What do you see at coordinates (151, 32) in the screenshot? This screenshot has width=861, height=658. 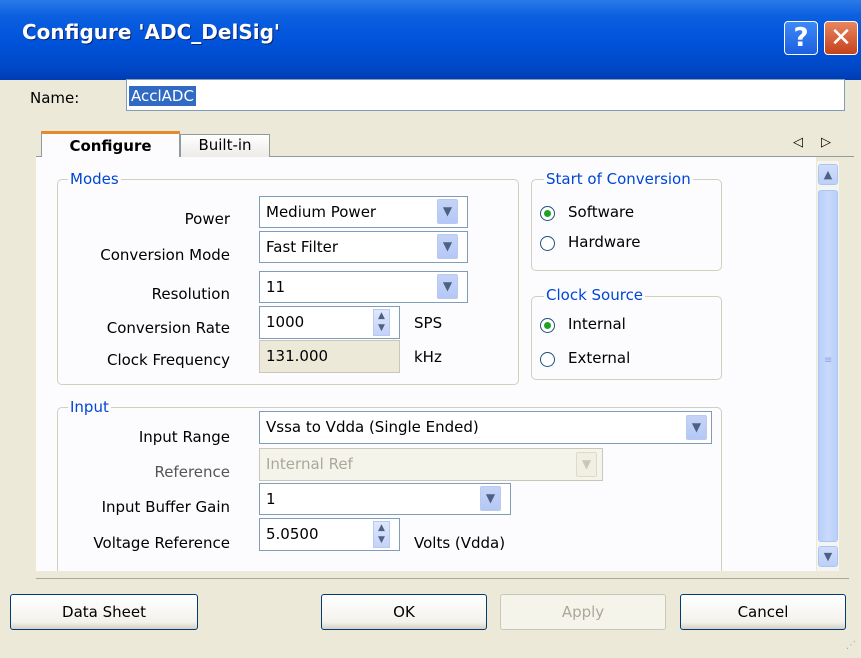 I see `window-title: Configure 'ADC_DelSig'` at bounding box center [151, 32].